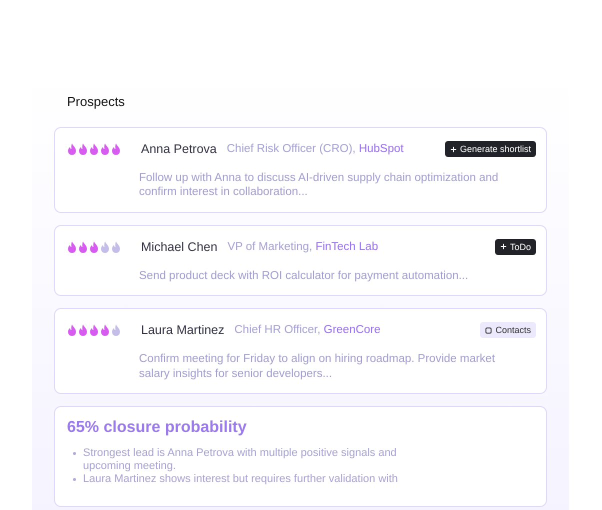 The image size is (602, 510). Describe the element at coordinates (240, 460) in the screenshot. I see `summary-point: Strongest lead is Anna Petrova with multiple positive signals and upcoming meeting.` at that location.